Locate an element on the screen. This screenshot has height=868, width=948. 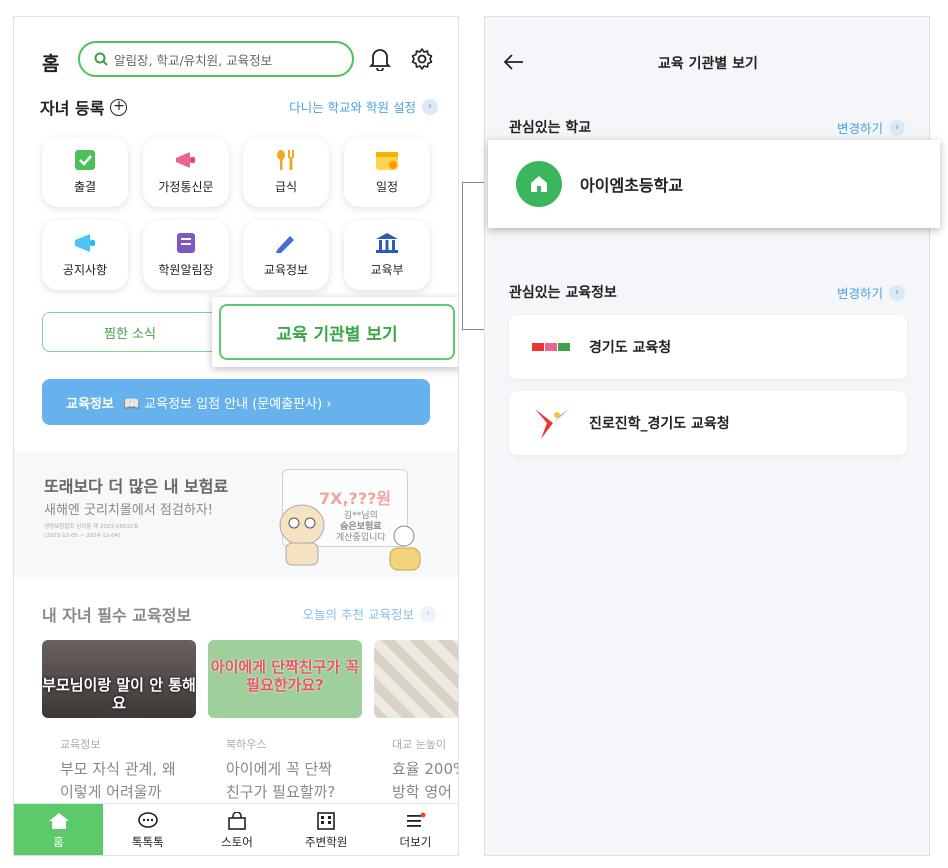
add-child-button: 자녀 등록 + is located at coordinates (84, 107).